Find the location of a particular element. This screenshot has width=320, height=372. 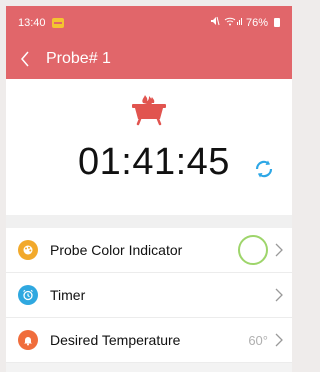

desired-temperature-row: Desired Temperature 60° is located at coordinates (149, 340).